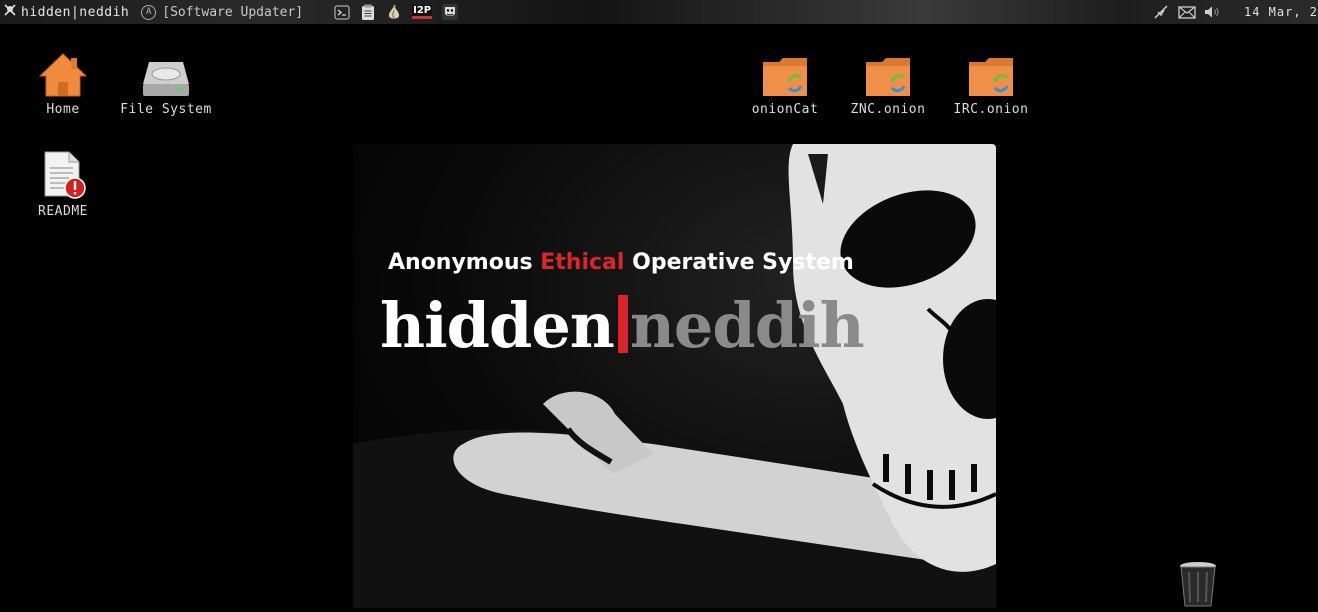 This screenshot has height=612, width=1318. I want to click on panel-launchers: I2P, so click(396, 12).